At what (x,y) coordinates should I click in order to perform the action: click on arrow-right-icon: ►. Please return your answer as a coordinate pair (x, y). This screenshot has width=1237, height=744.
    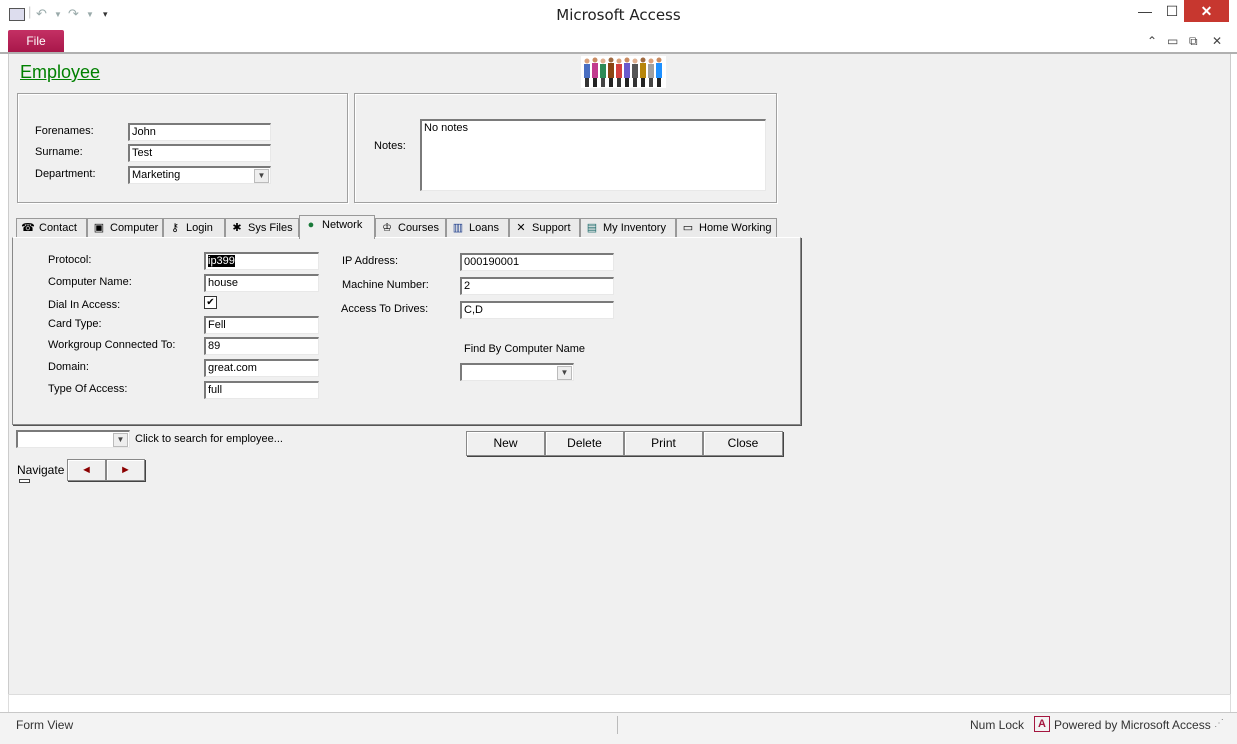
    Looking at the image, I should click on (125, 470).